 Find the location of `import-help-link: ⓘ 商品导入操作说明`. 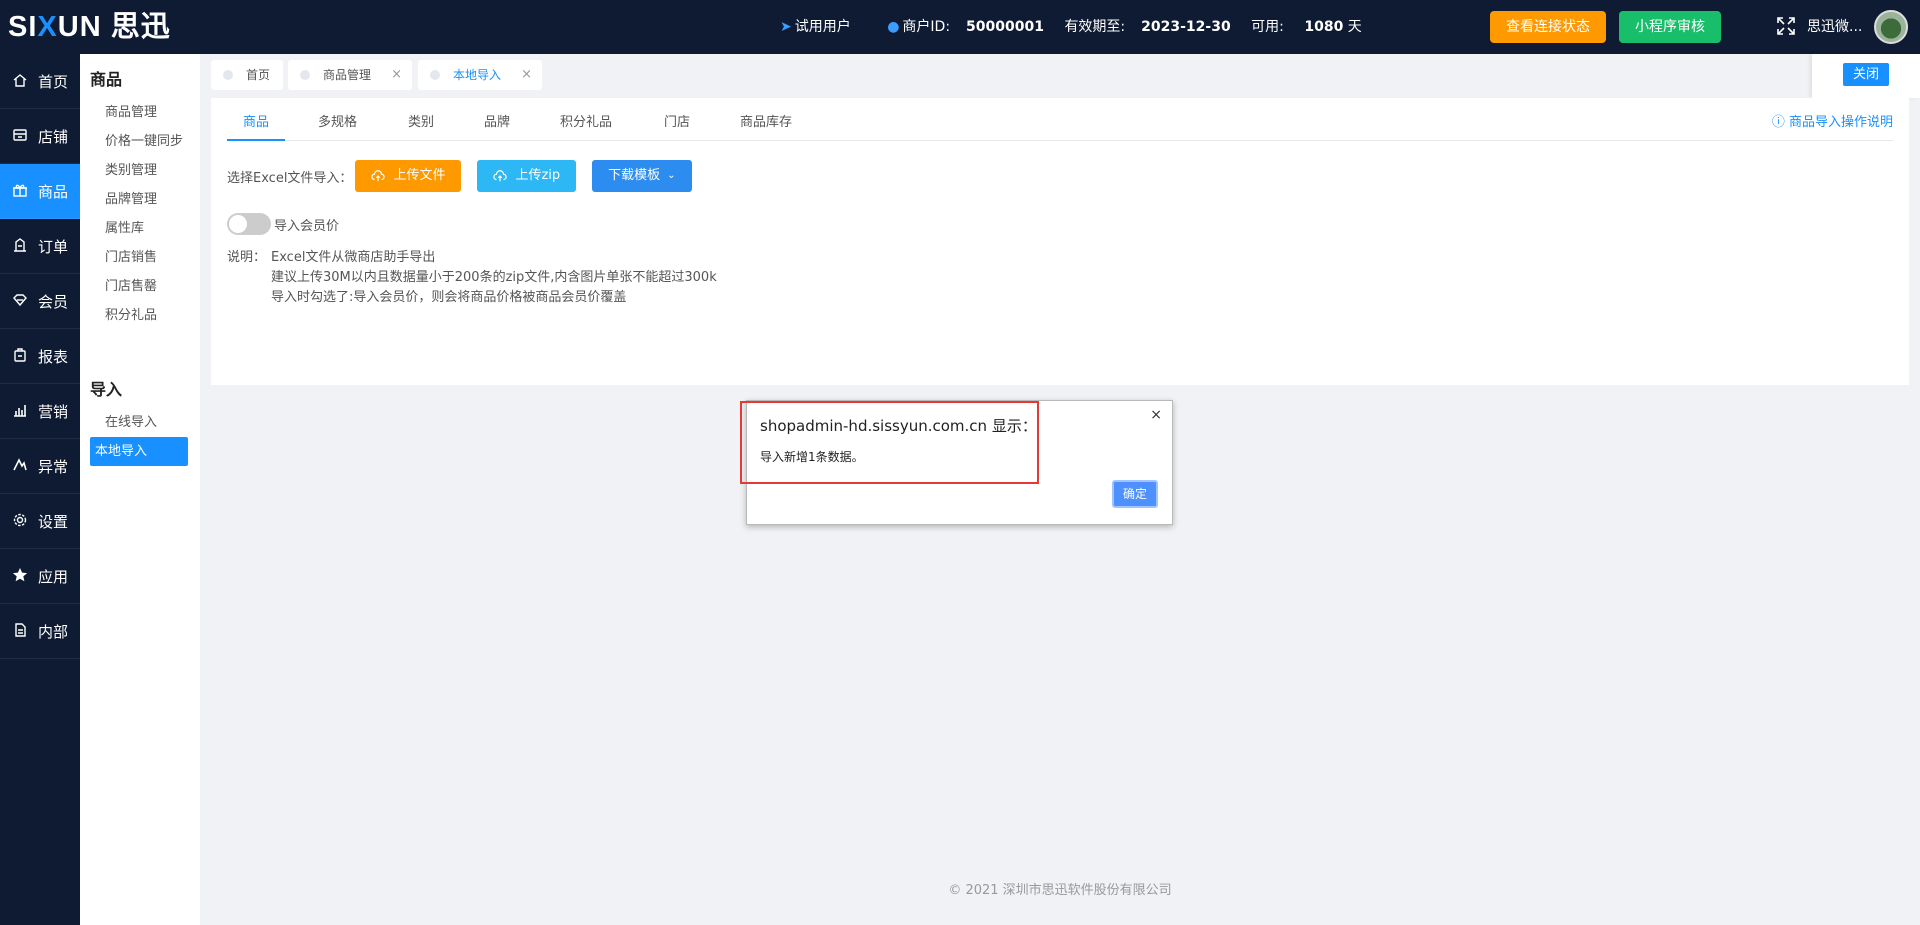

import-help-link: ⓘ 商品导入操作说明 is located at coordinates (1832, 123).